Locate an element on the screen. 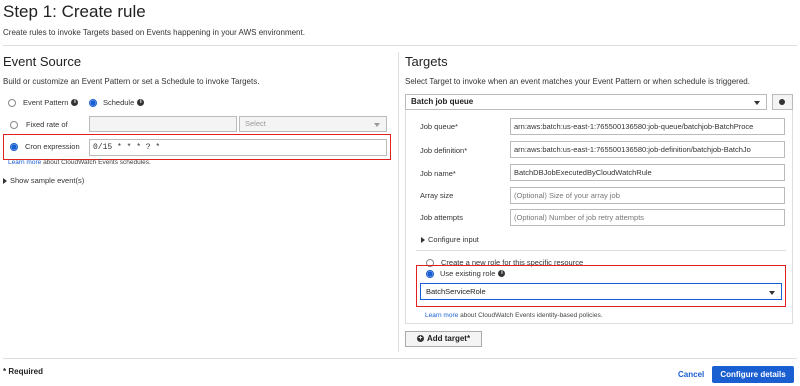  footer-divider is located at coordinates (400, 358).